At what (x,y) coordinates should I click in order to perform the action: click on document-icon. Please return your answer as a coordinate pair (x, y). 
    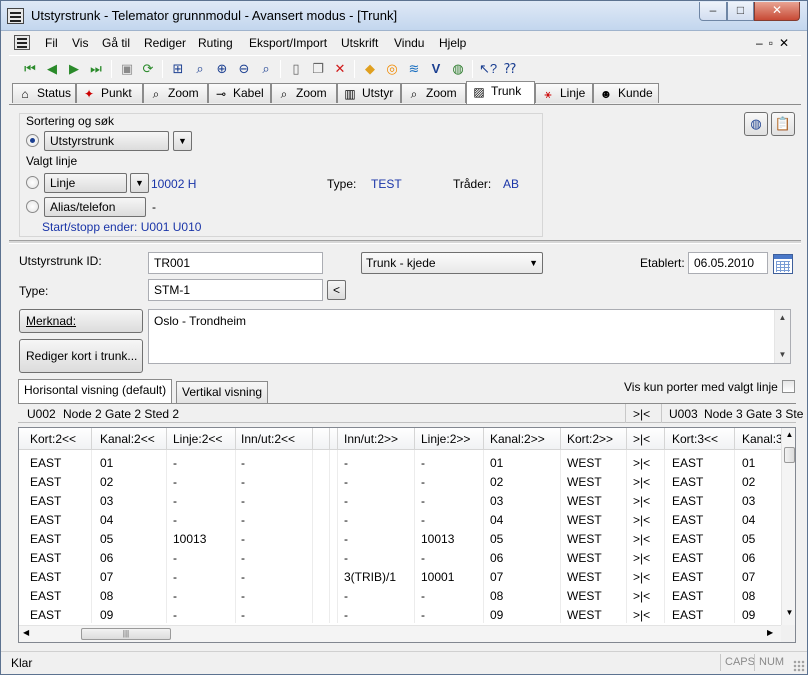
    Looking at the image, I should click on (22, 42).